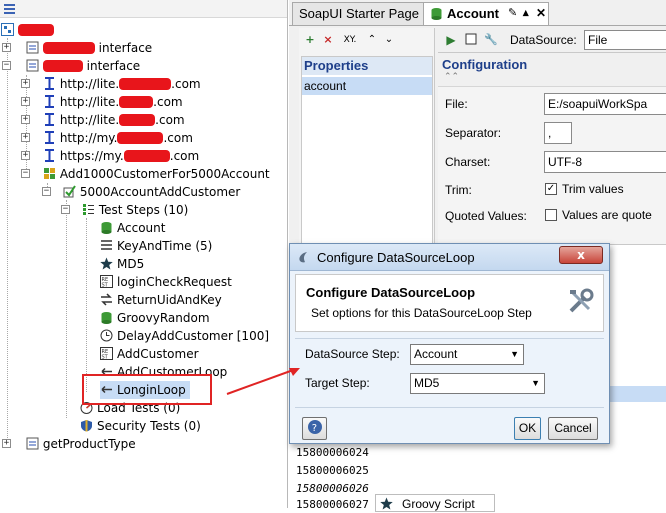 The width and height of the screenshot is (666, 513). I want to click on property-item-account: account, so click(367, 86).